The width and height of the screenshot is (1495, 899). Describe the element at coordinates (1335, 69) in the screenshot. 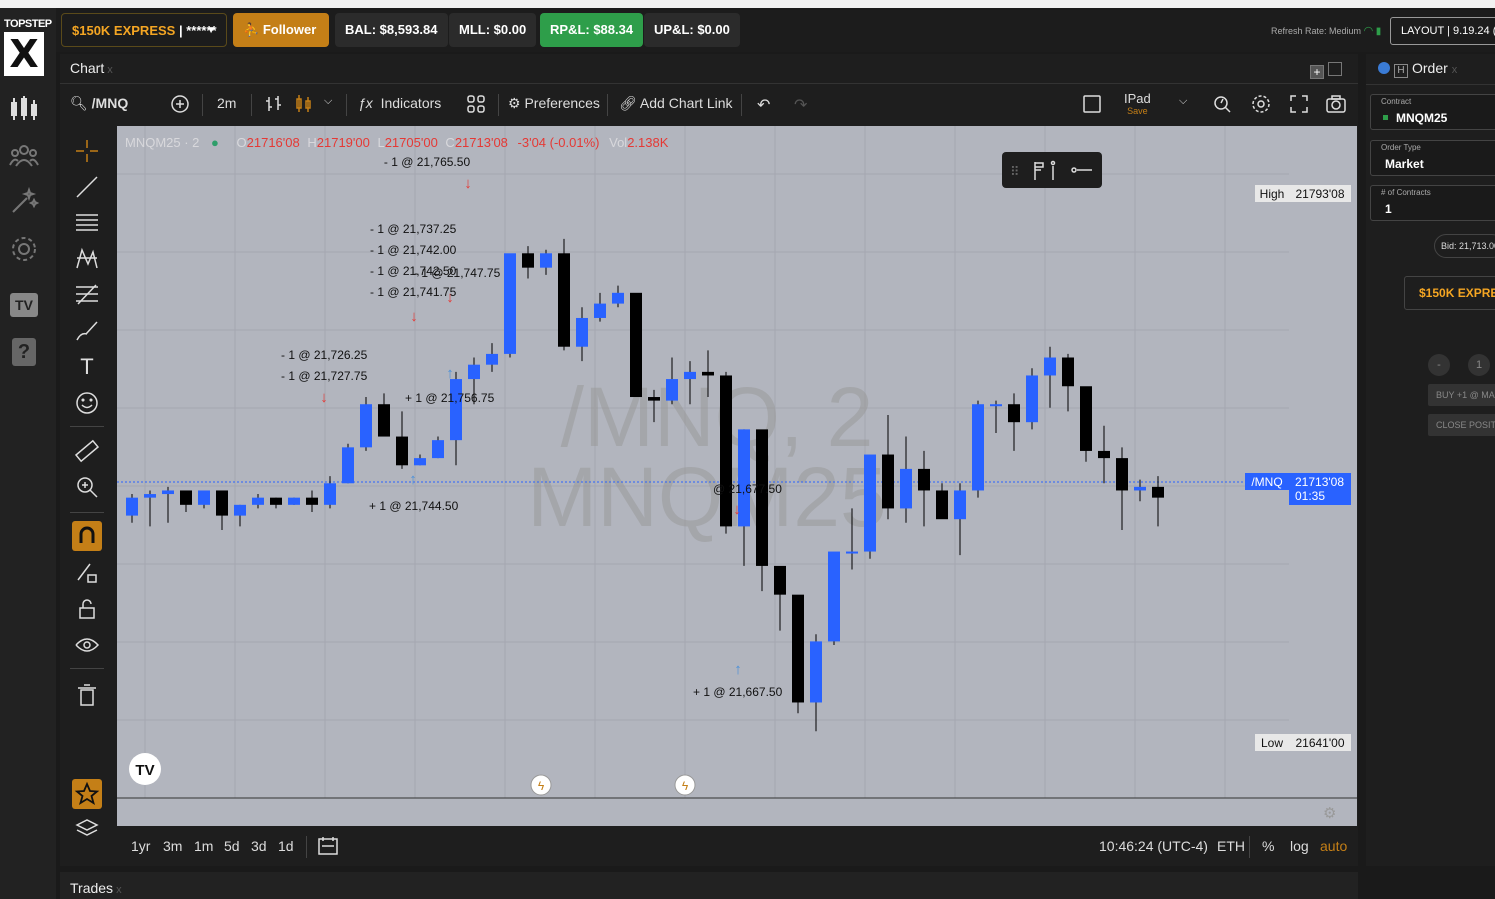

I see `maximize-panel-icon` at that location.